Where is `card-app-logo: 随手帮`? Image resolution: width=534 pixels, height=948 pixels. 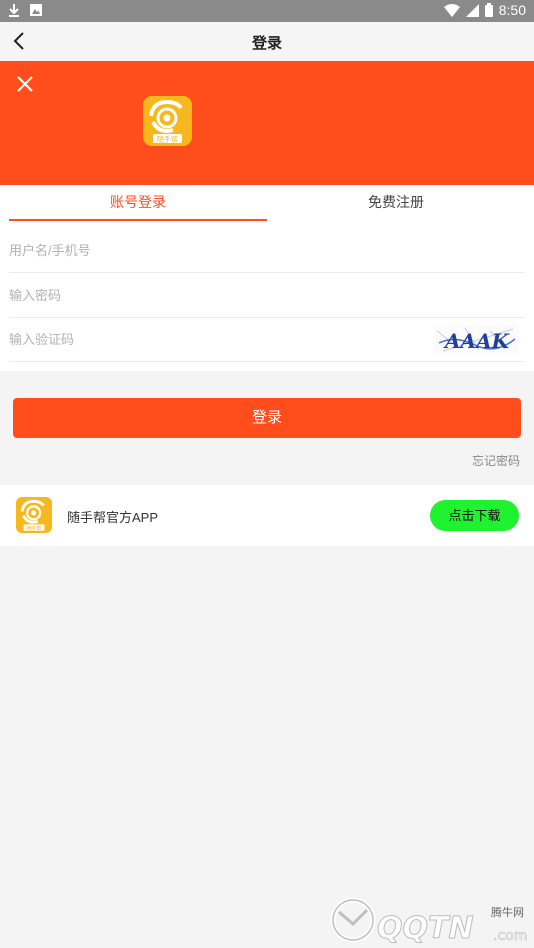
card-app-logo: 随手帮 is located at coordinates (34, 515).